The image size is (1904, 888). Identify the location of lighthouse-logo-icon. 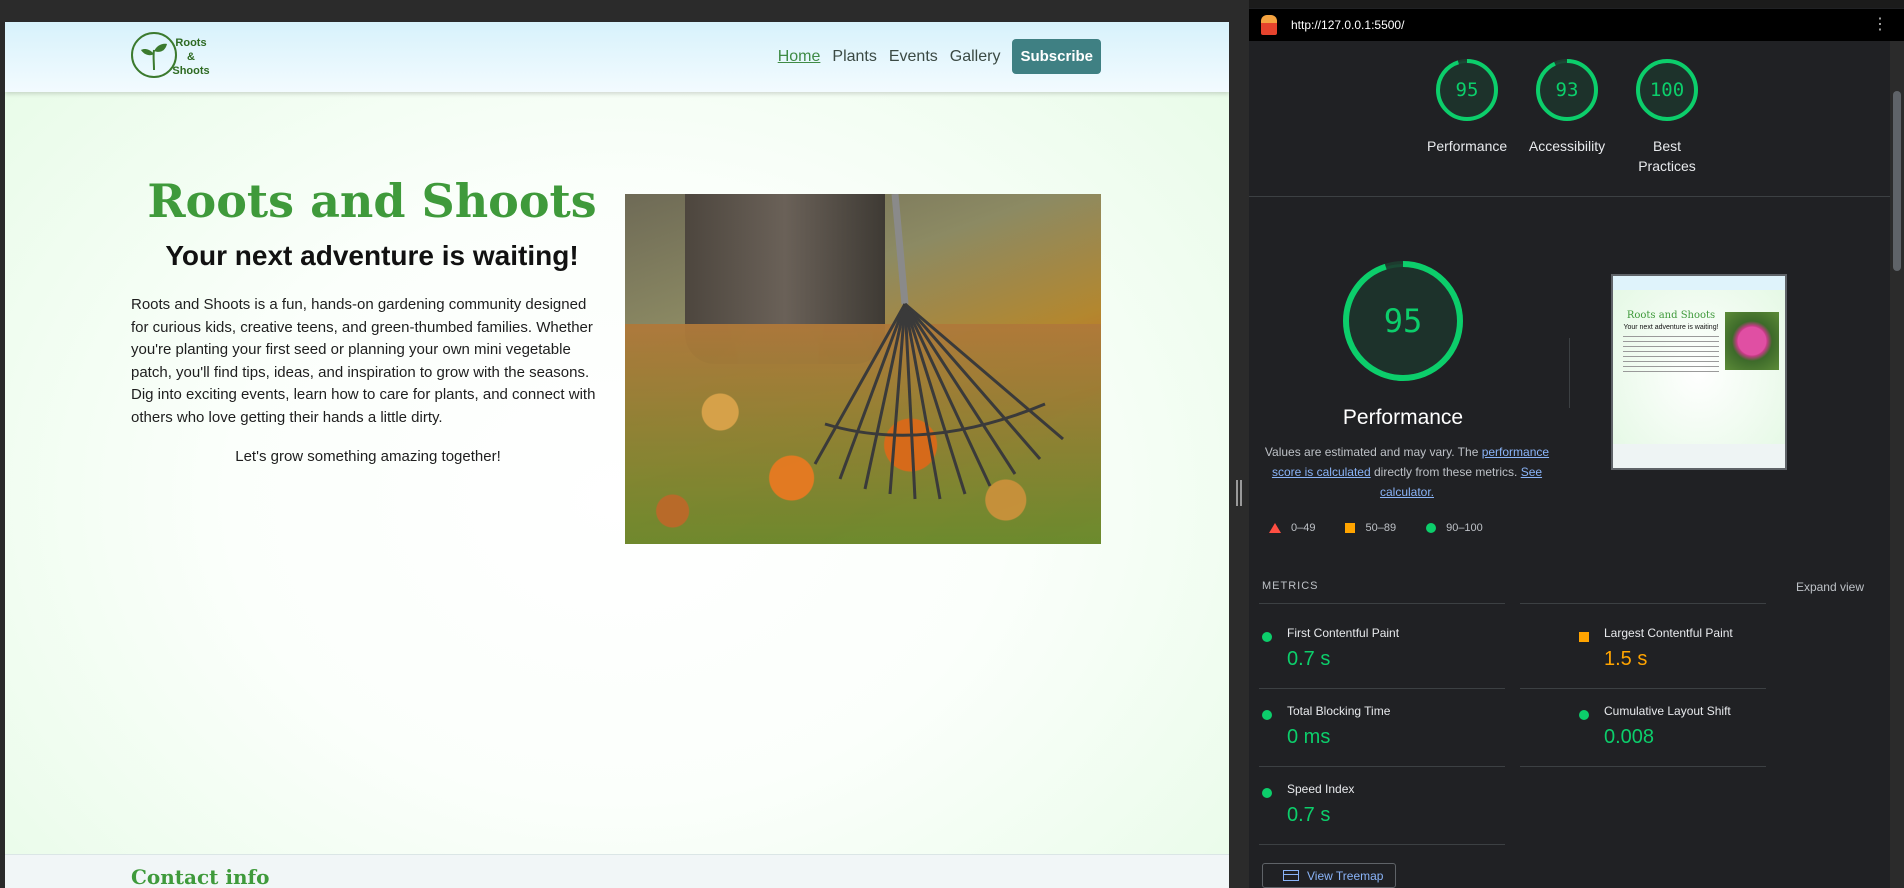
(1269, 25).